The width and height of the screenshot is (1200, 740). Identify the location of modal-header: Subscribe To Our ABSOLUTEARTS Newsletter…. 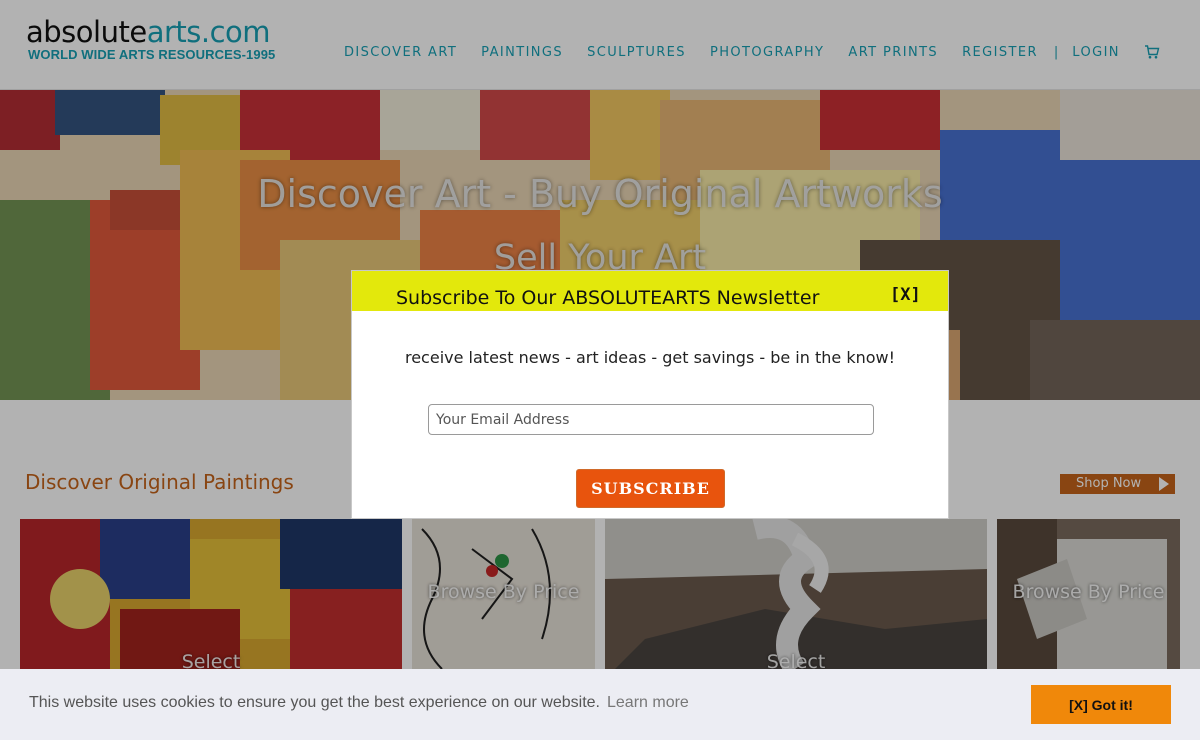
(650, 291).